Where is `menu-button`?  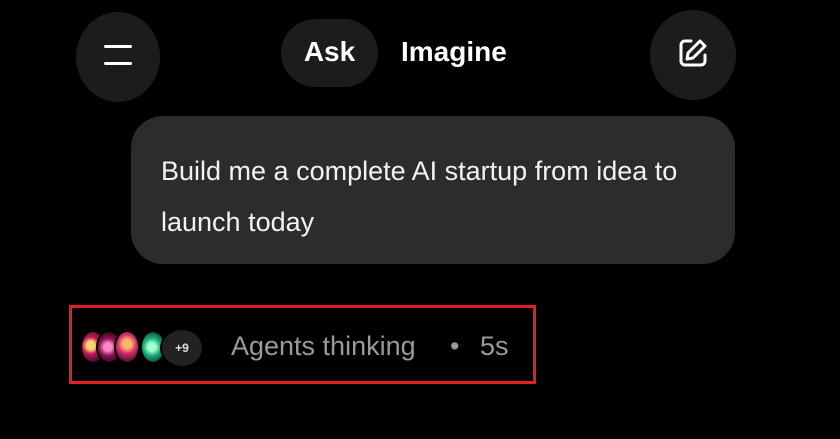 menu-button is located at coordinates (118, 57).